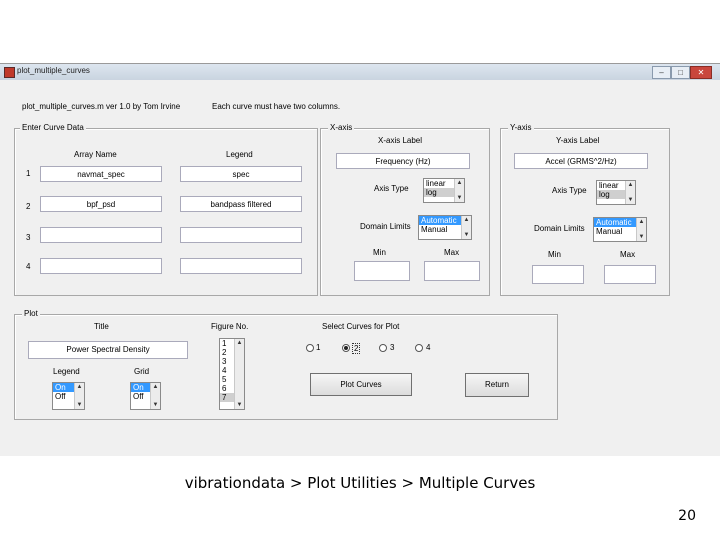  I want to click on close-button: ✕, so click(701, 72).